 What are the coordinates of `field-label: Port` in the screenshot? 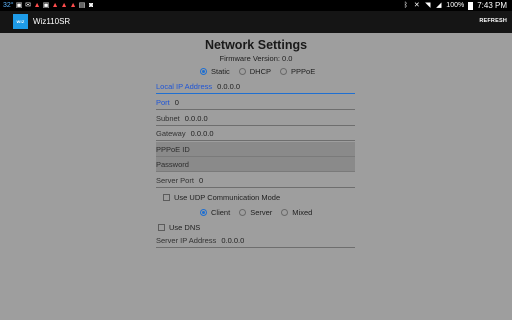 It's located at (163, 102).